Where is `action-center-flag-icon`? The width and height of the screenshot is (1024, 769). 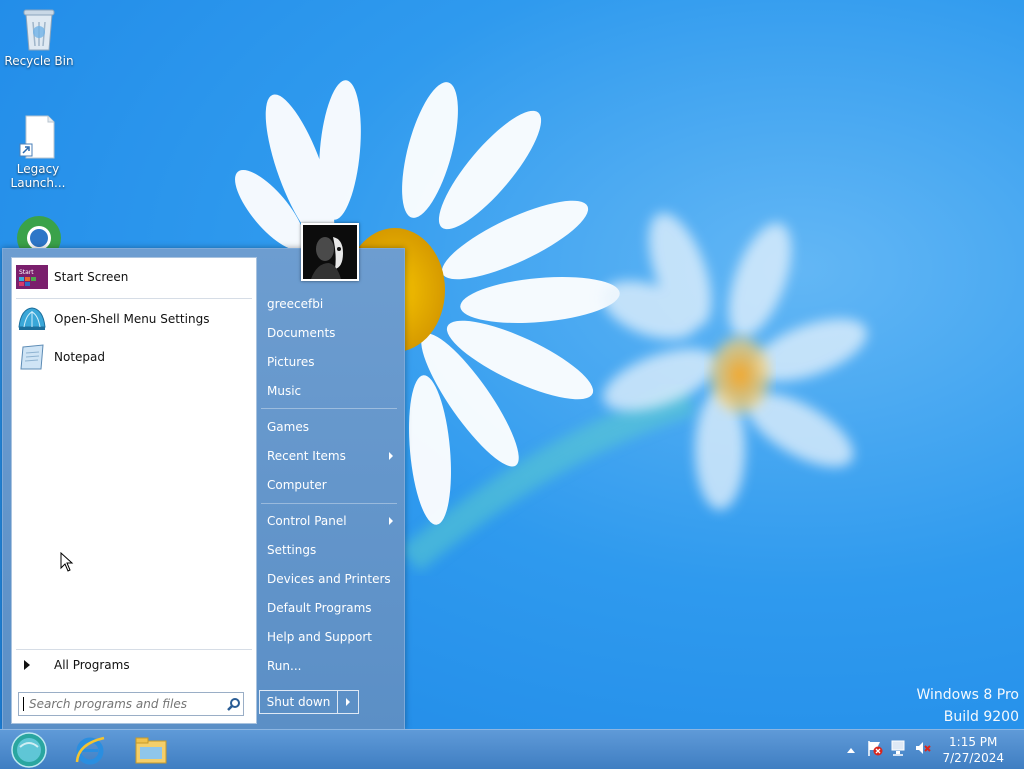 action-center-flag-icon is located at coordinates (875, 749).